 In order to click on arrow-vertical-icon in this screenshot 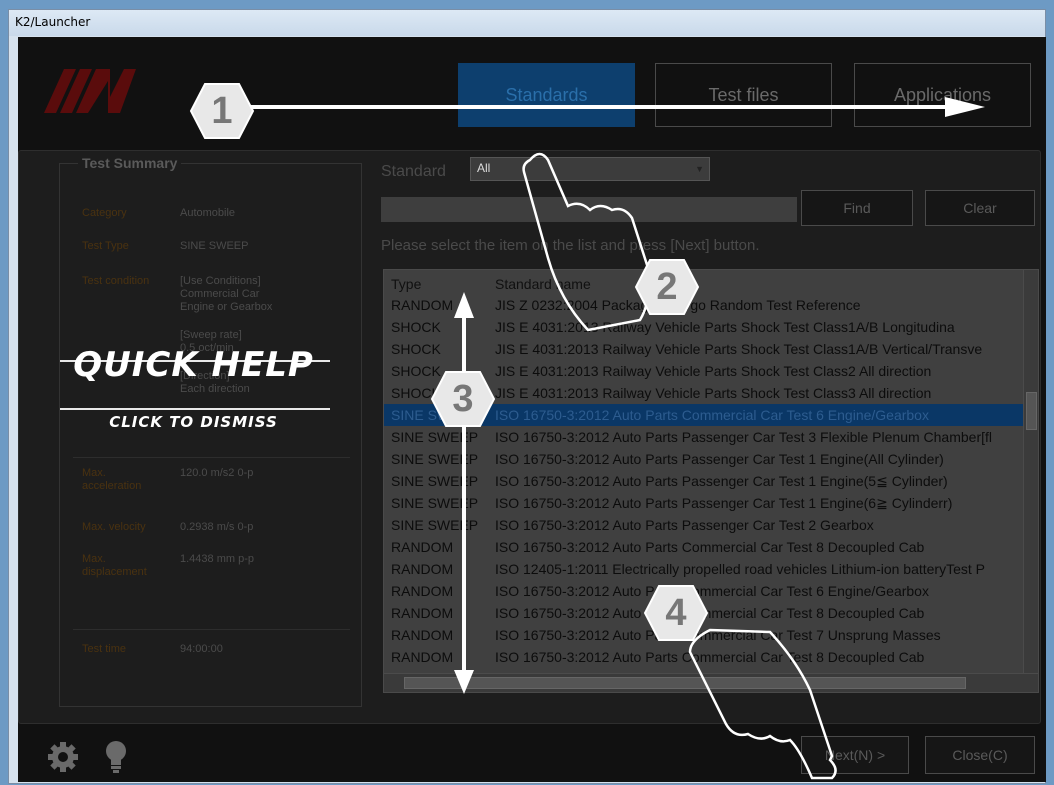, I will do `click(464, 493)`.